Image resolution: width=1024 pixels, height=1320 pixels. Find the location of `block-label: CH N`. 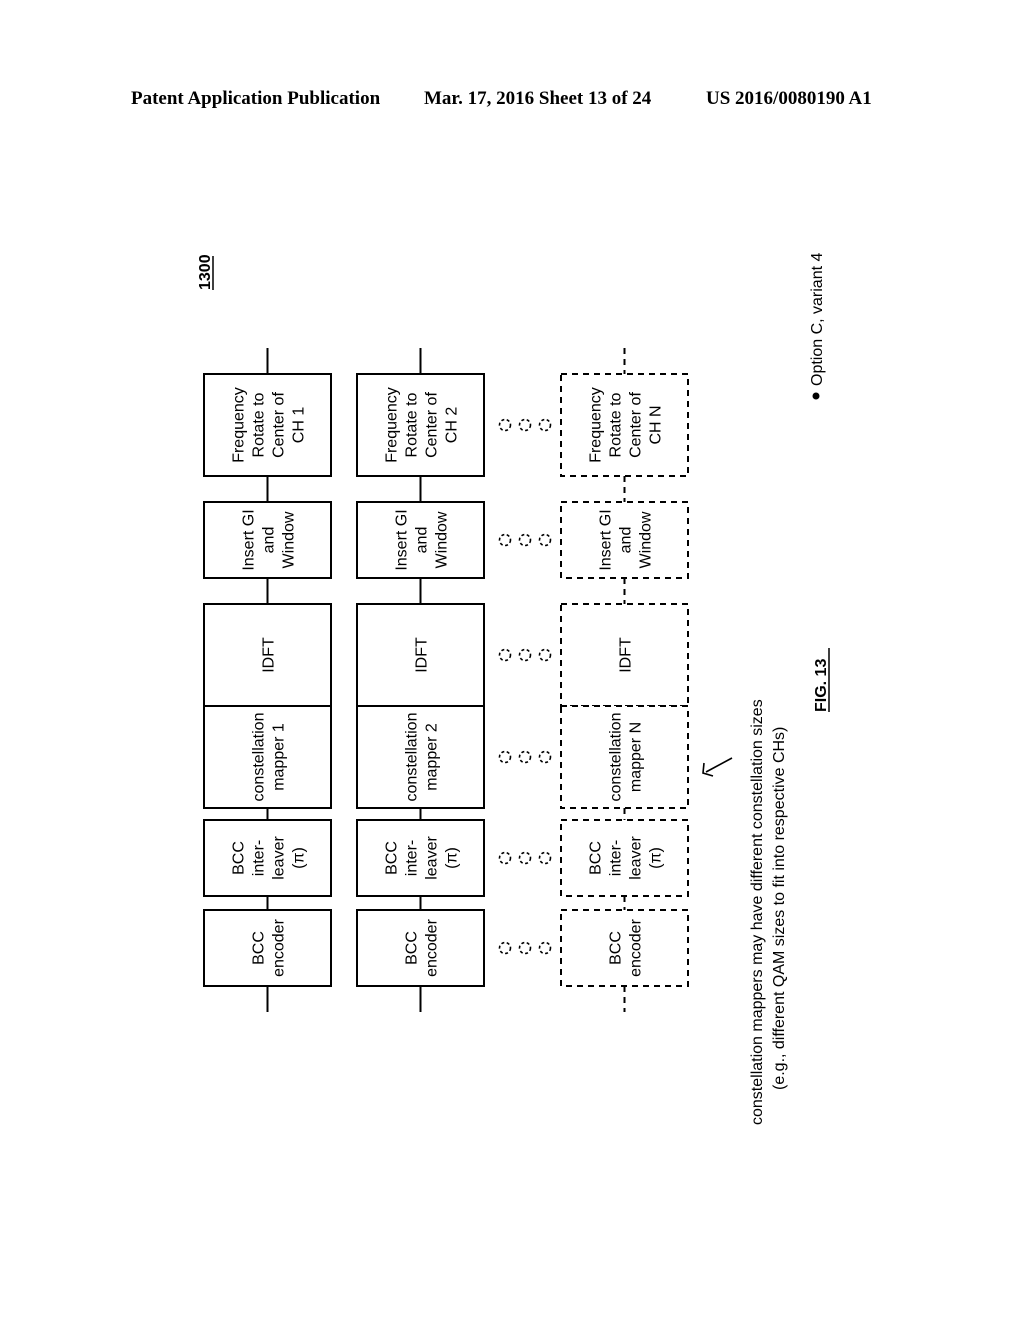

block-label: CH N is located at coordinates (656, 424).